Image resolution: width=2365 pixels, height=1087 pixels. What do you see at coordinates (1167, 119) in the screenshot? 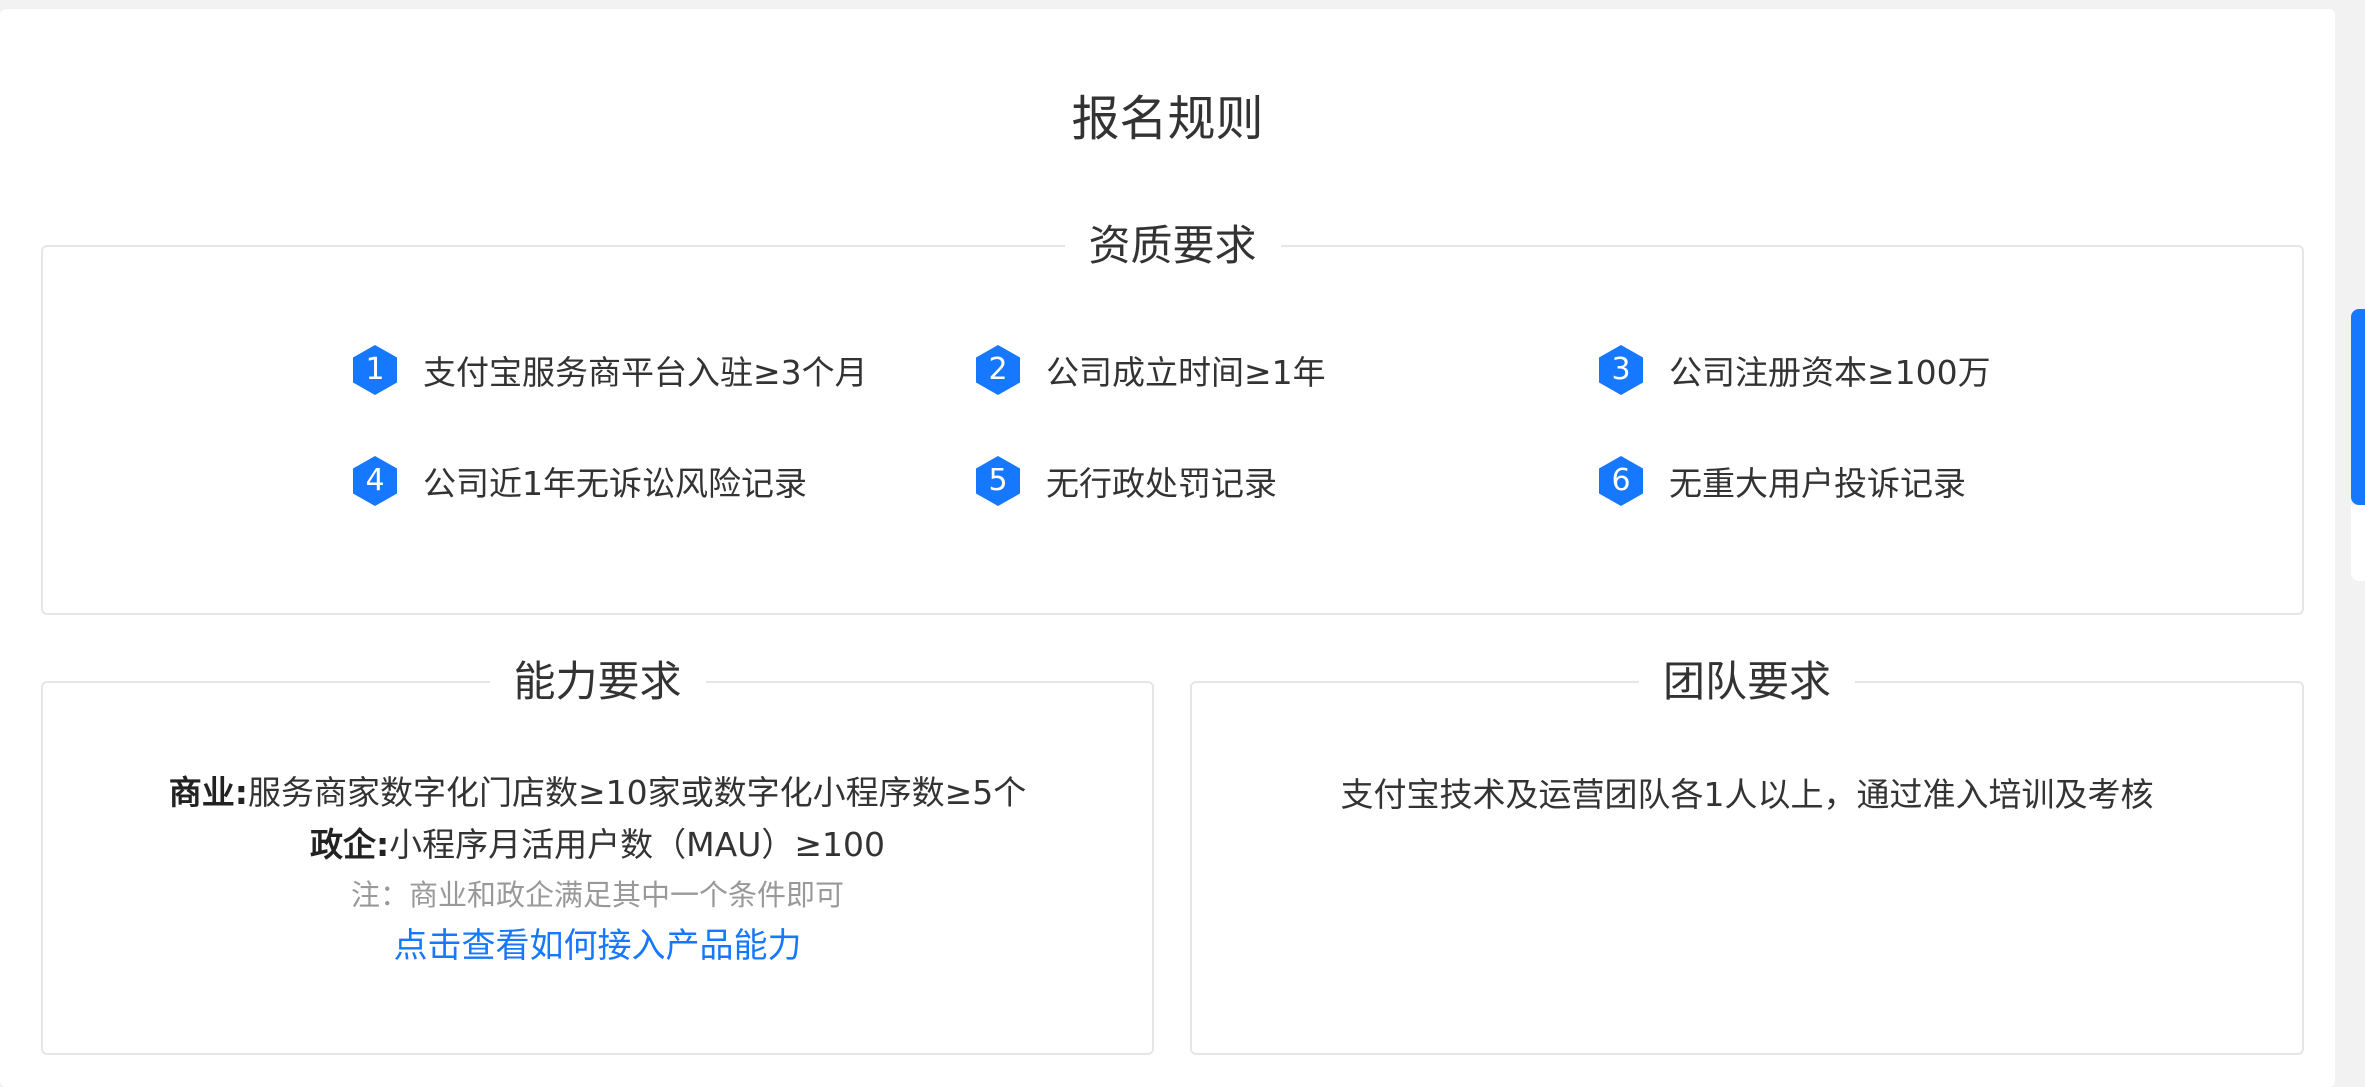
I see `page-title: 报名规则` at bounding box center [1167, 119].